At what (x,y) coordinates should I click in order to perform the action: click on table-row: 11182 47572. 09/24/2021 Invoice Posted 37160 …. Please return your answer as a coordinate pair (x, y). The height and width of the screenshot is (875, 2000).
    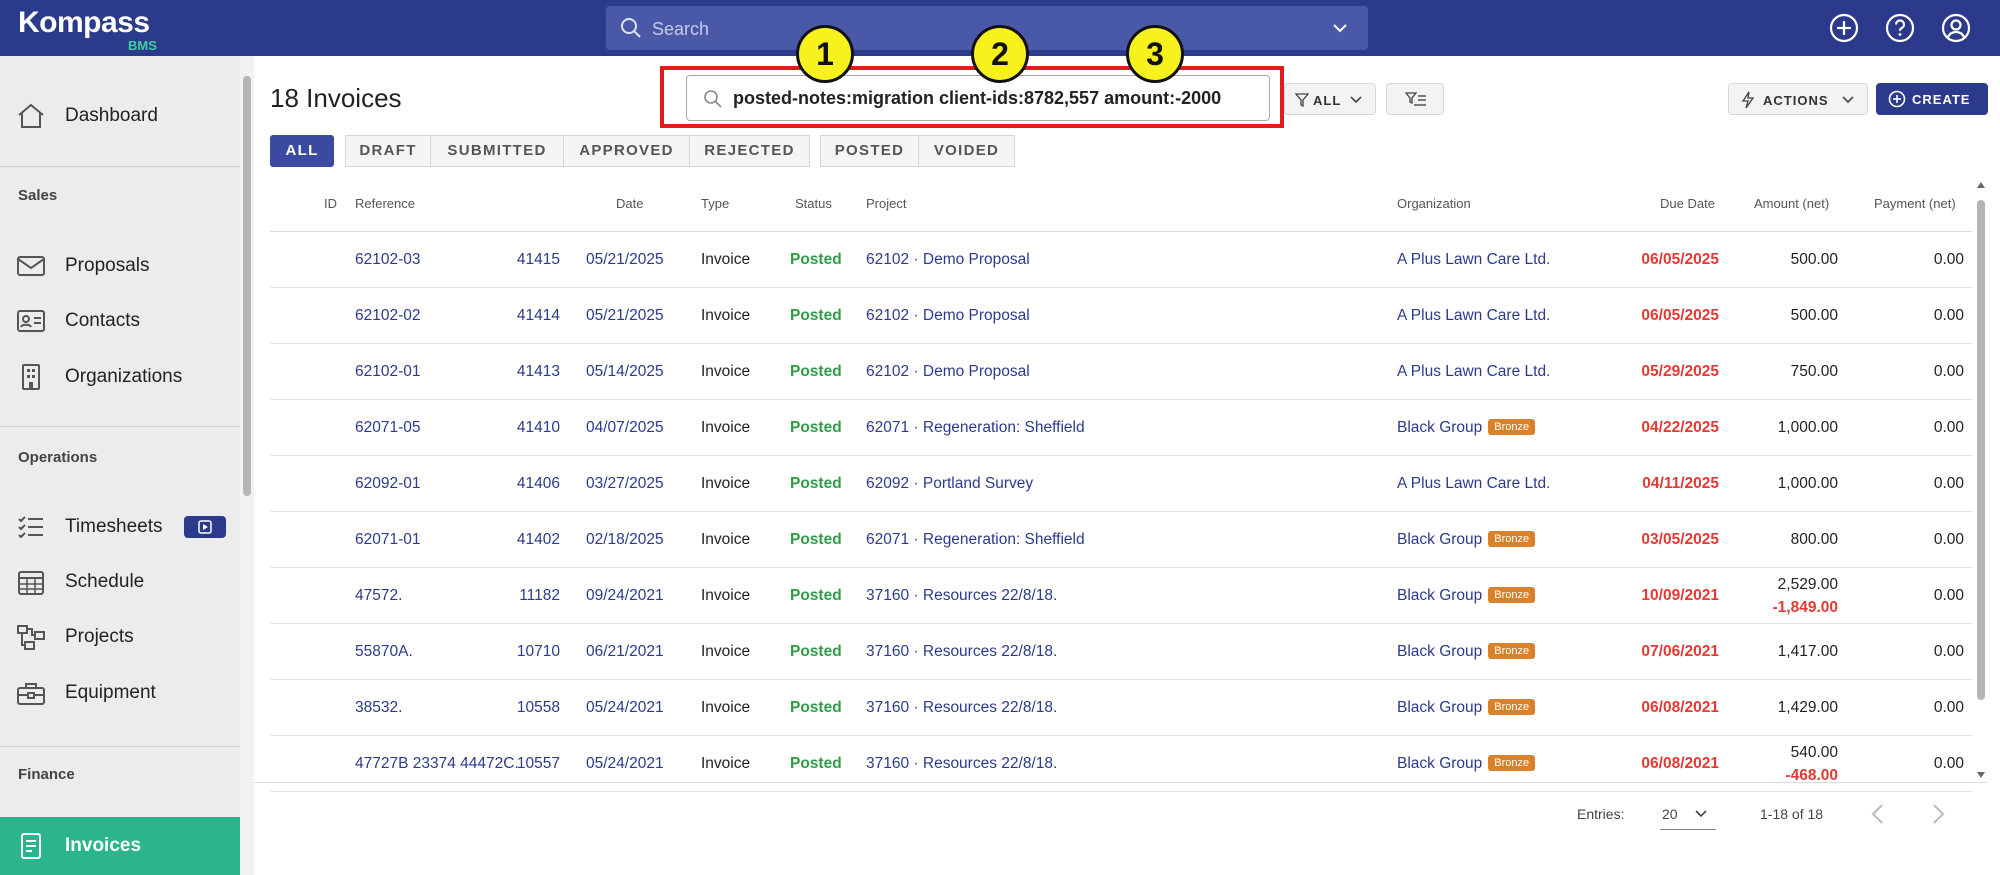
    Looking at the image, I should click on (1121, 596).